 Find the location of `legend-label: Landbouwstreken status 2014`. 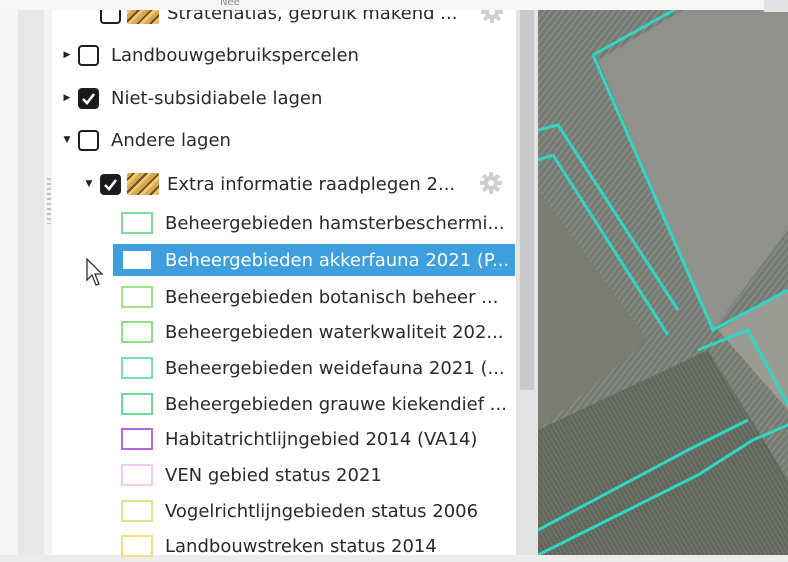

legend-label: Landbouwstreken status 2014 is located at coordinates (301, 546).